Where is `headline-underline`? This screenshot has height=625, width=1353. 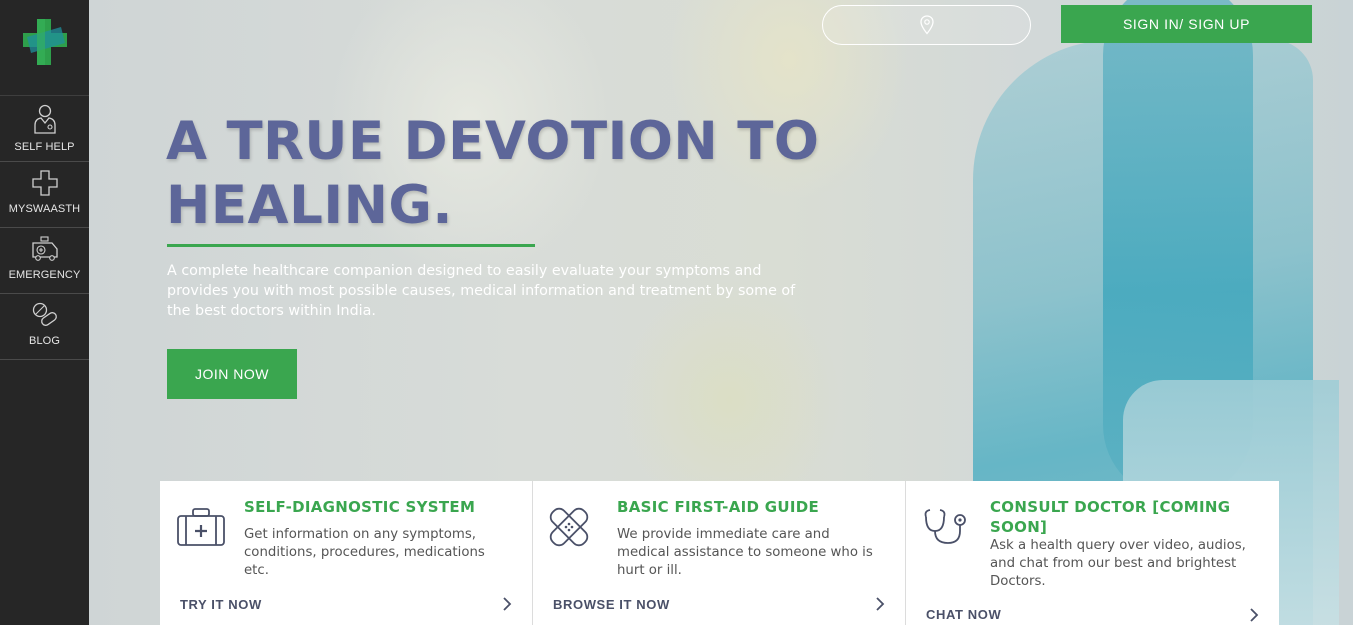 headline-underline is located at coordinates (351, 245).